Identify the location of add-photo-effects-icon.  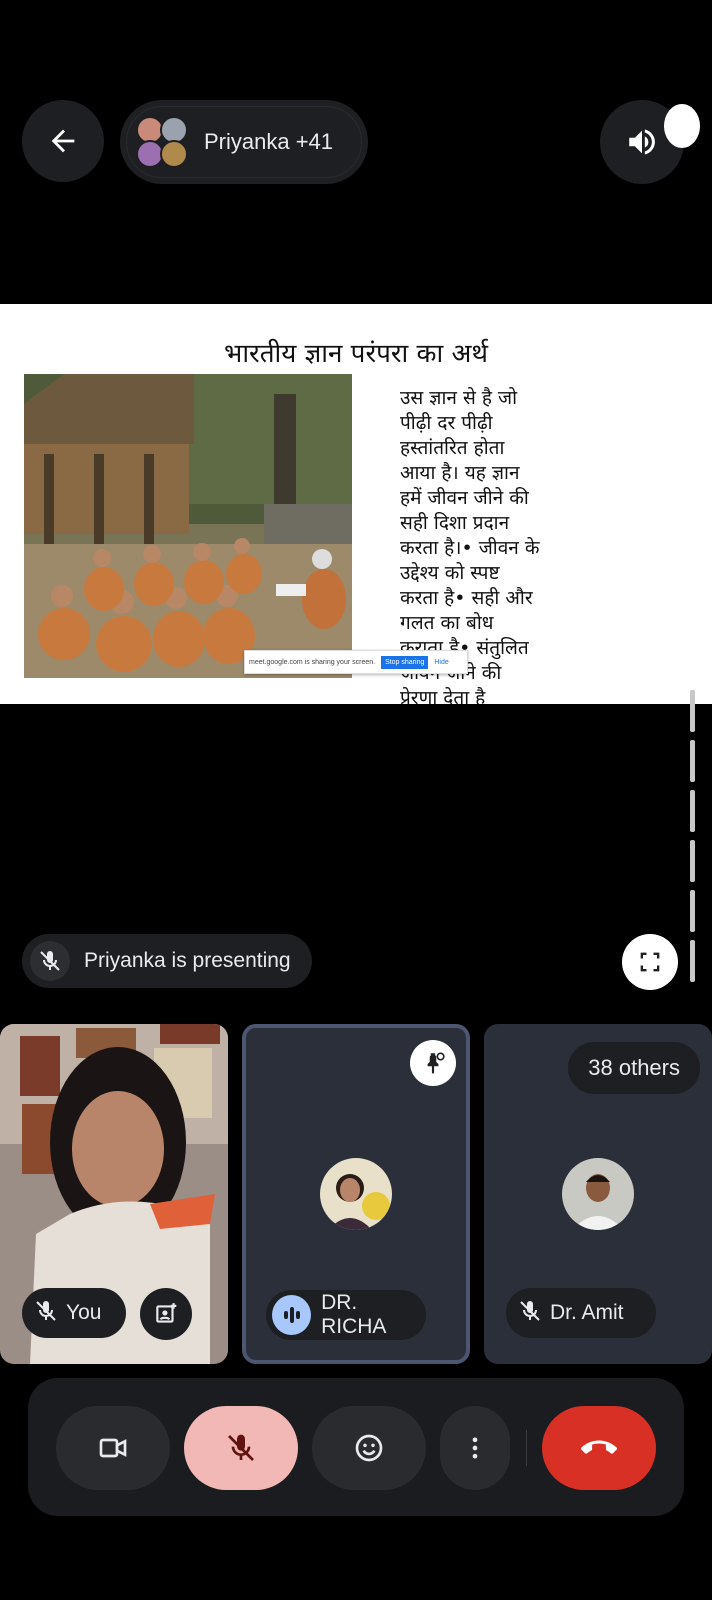
(166, 1313).